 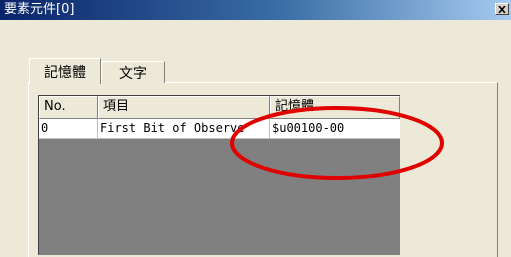 I want to click on close-icon, so click(x=502, y=9).